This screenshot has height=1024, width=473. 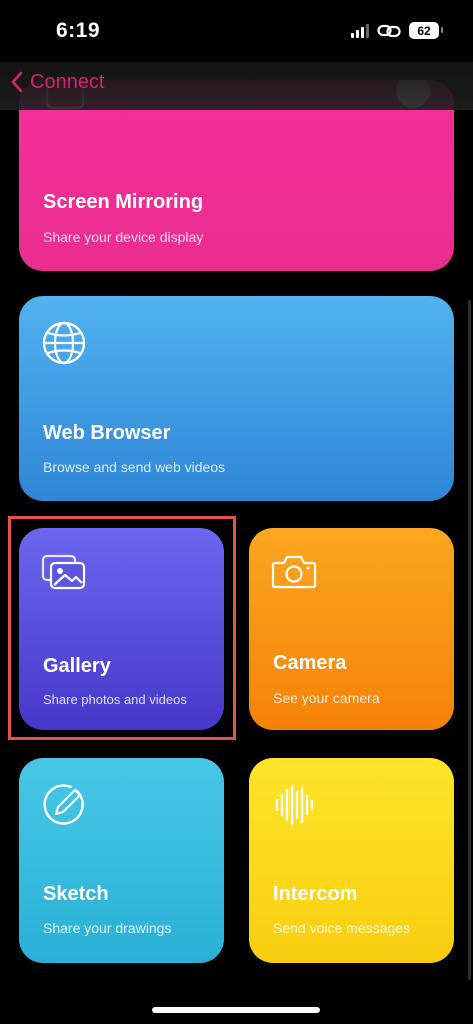 I want to click on photos-icon, so click(x=63, y=572).